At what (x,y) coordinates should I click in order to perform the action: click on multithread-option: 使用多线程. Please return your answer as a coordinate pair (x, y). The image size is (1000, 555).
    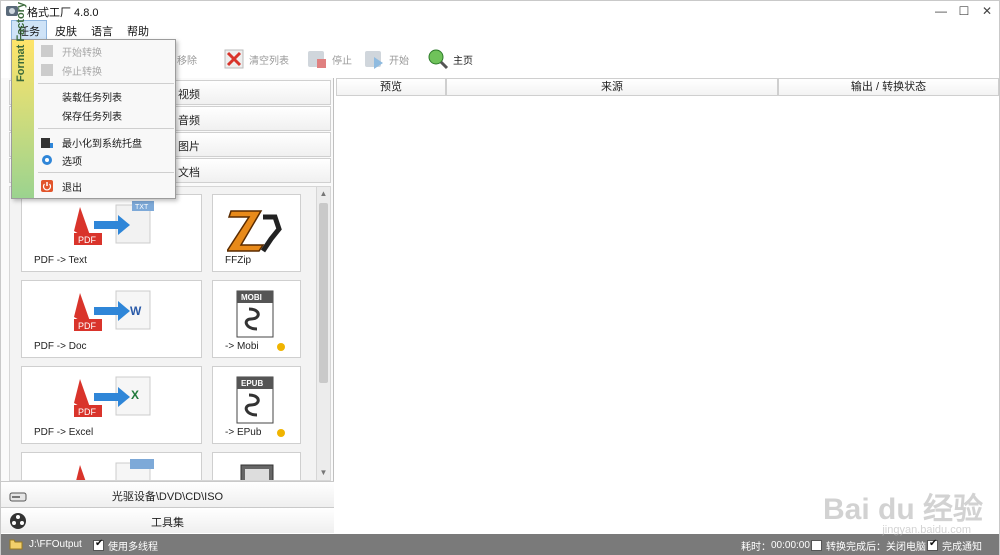
    Looking at the image, I should click on (125, 545).